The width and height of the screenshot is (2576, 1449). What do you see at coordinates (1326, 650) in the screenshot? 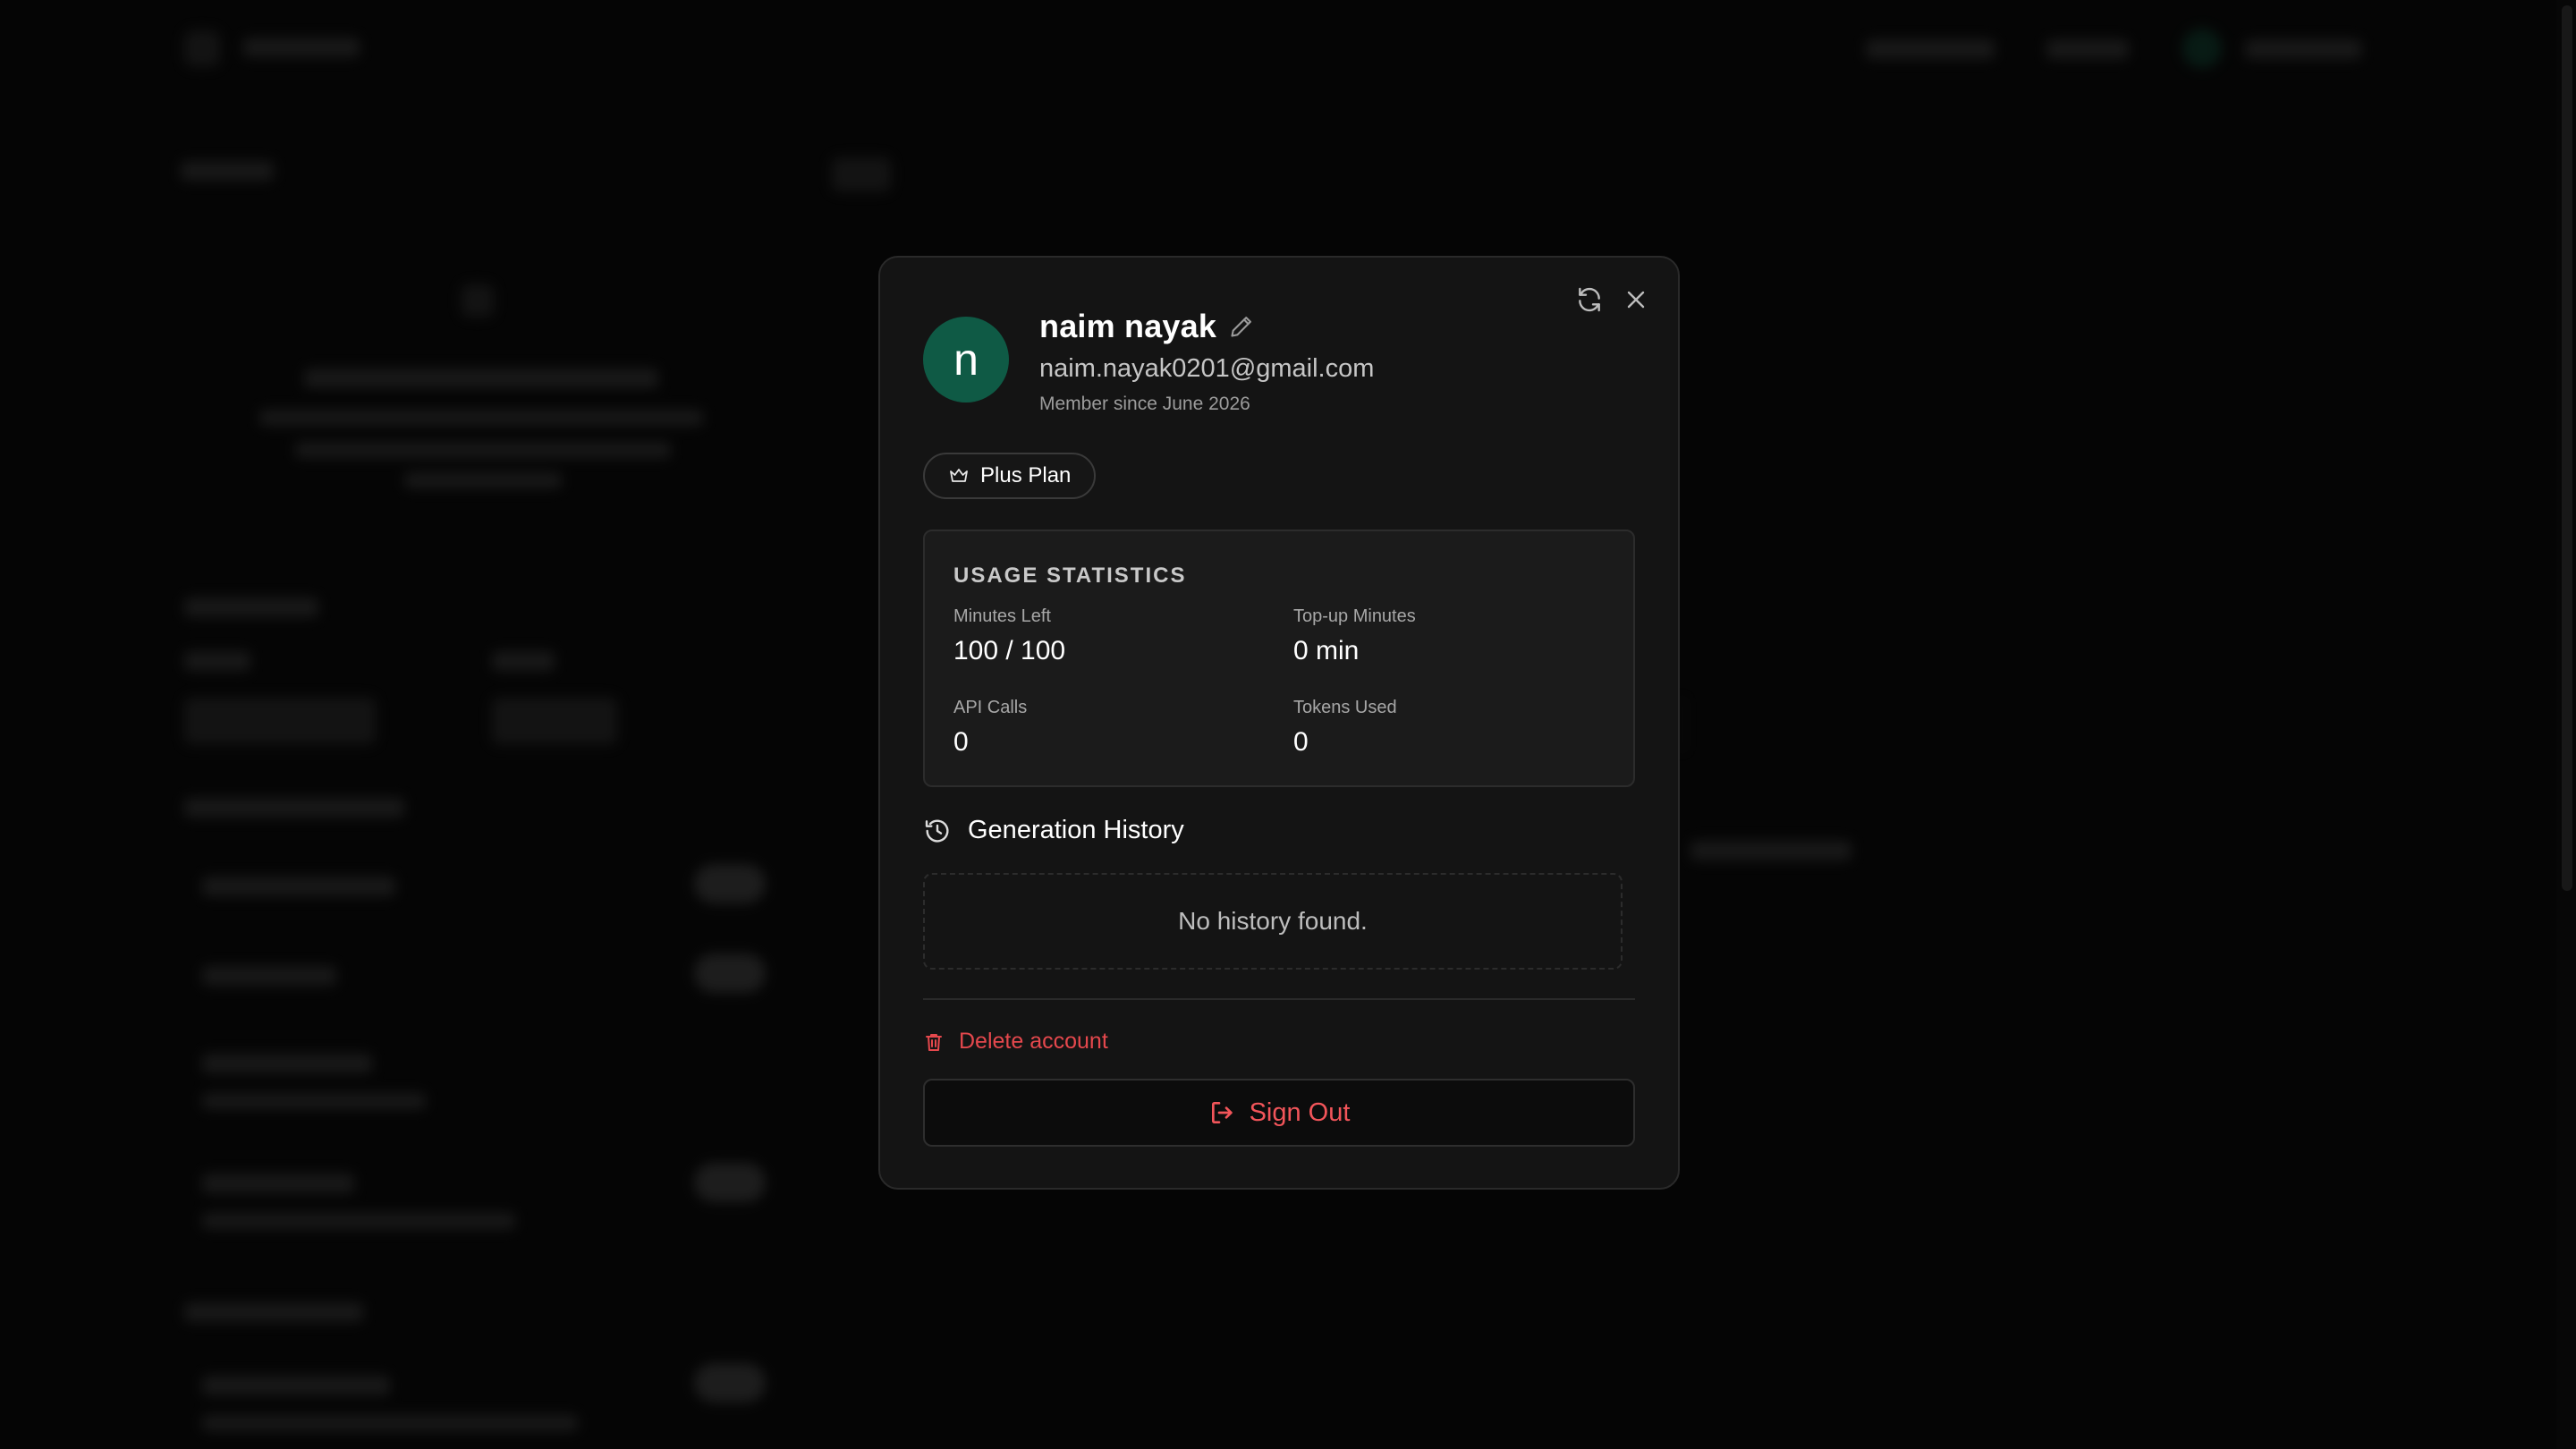
I see `stat-value: 0 min` at bounding box center [1326, 650].